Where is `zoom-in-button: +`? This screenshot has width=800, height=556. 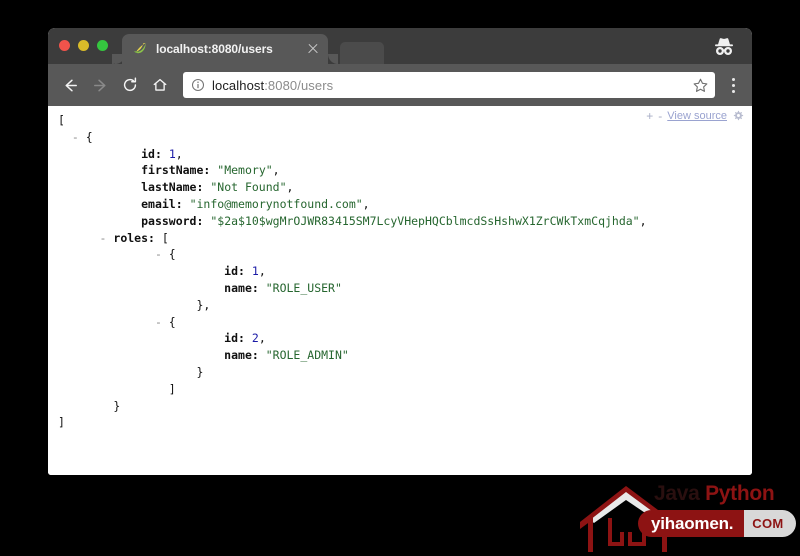 zoom-in-button: + is located at coordinates (649, 116).